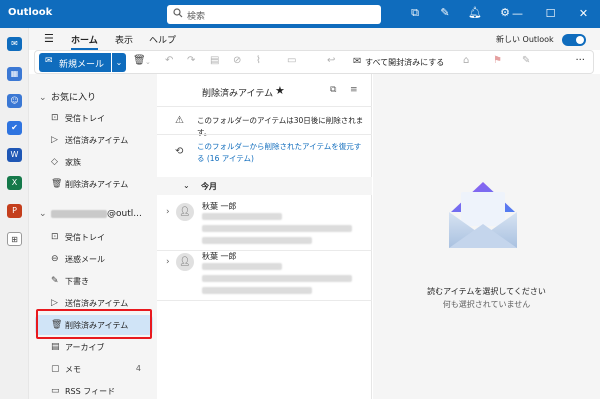 The width and height of the screenshot is (600, 399). What do you see at coordinates (138, 368) in the screenshot?
I see `unread-count: 4` at bounding box center [138, 368].